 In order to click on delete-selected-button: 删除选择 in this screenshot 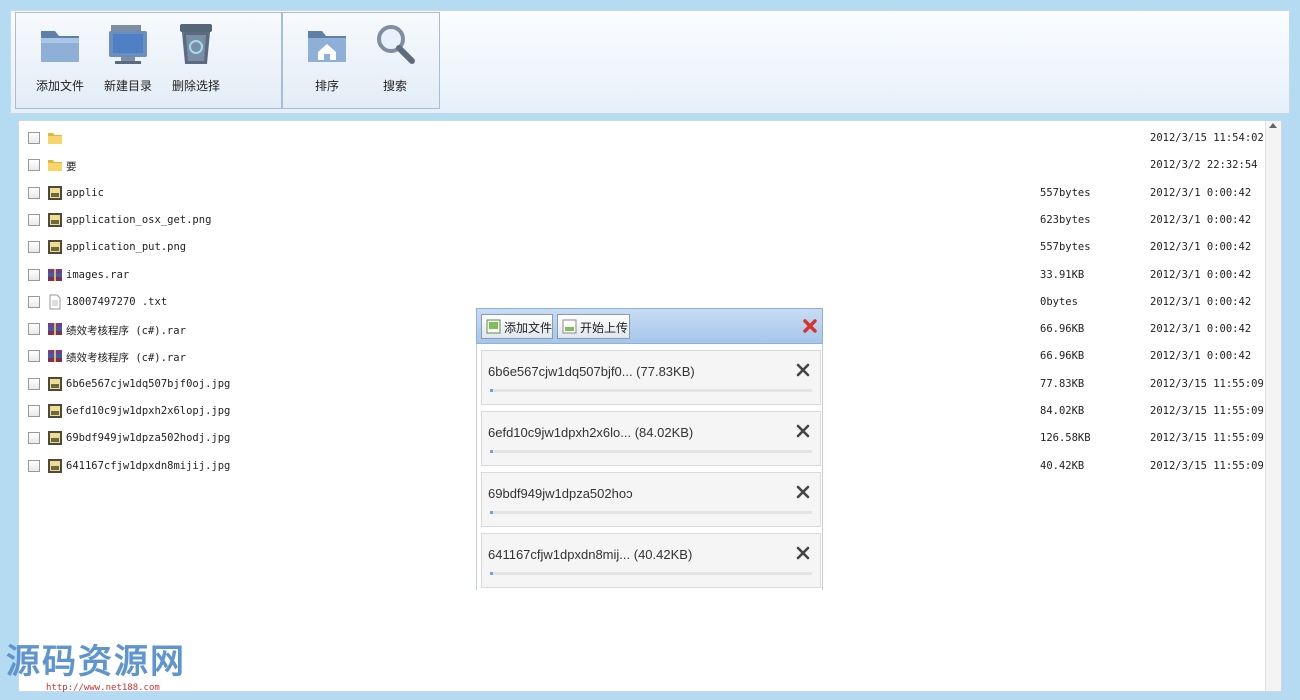, I will do `click(196, 61)`.